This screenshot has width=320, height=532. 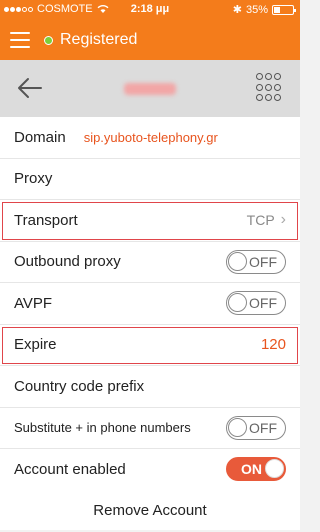 What do you see at coordinates (150, 345) in the screenshot?
I see `expire-row: Expire 120` at bounding box center [150, 345].